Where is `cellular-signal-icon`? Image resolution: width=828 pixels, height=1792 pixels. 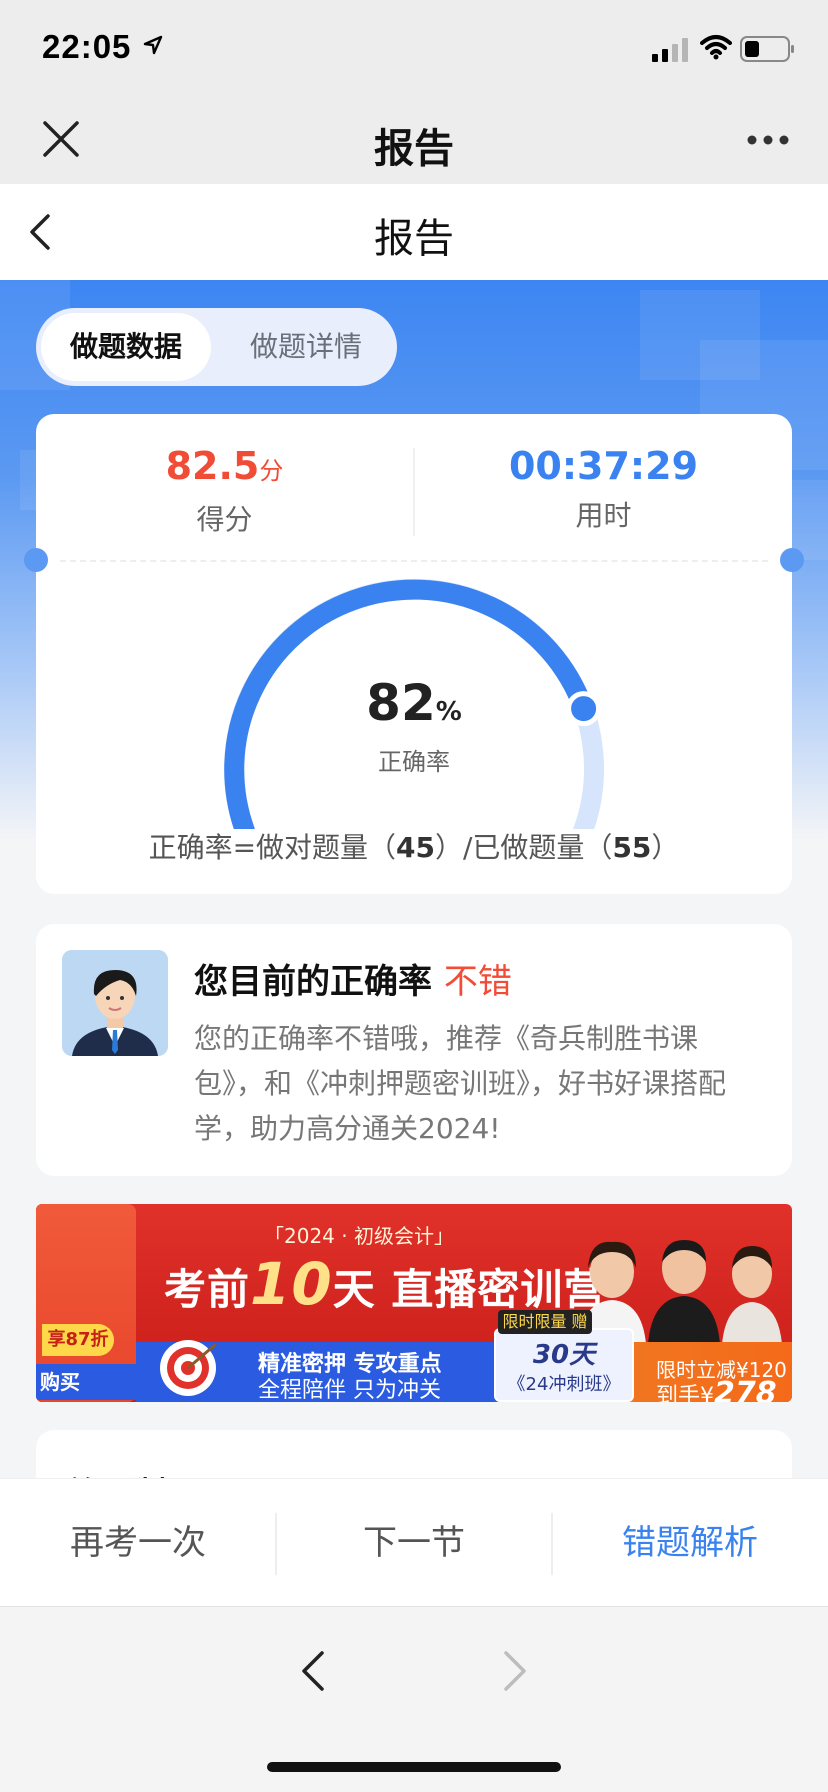 cellular-signal-icon is located at coordinates (670, 50).